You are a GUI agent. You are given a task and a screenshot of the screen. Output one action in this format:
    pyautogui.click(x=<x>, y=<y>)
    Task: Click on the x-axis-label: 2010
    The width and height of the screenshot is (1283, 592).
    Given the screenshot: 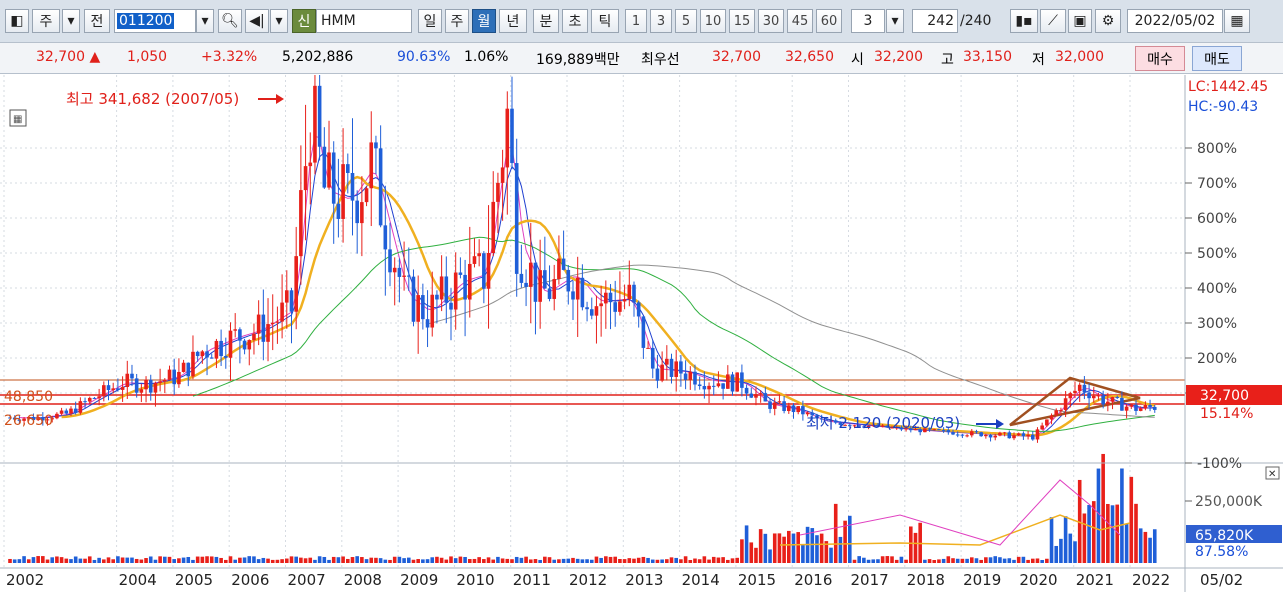 What is the action you would take?
    pyautogui.click(x=475, y=580)
    